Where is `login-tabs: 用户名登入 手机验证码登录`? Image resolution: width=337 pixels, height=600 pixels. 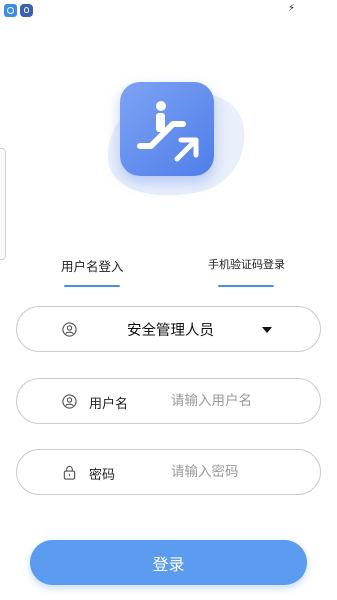
login-tabs: 用户名登入 手机验证码登录 is located at coordinates (168, 274).